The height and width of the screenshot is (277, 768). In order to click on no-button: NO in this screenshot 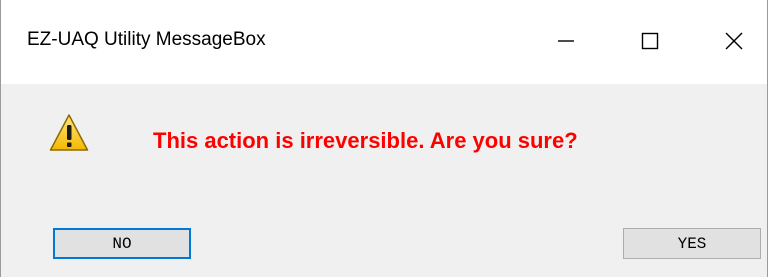, I will do `click(122, 243)`.